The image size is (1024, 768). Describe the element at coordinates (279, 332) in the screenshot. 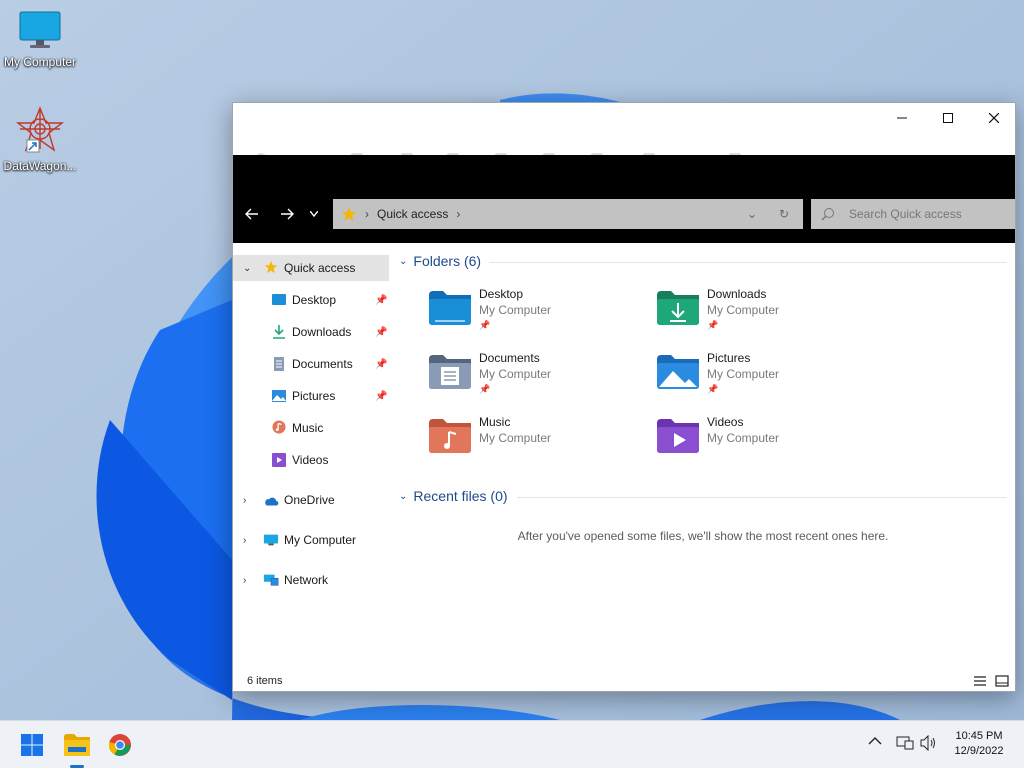

I see `downloads-icon` at that location.